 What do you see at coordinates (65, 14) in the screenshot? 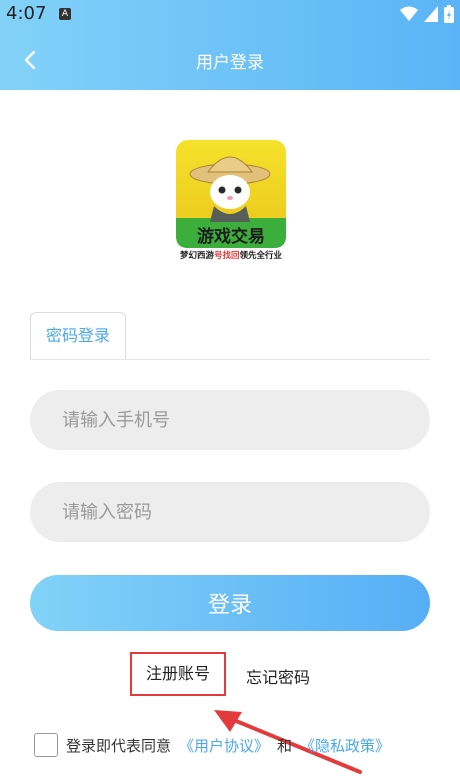
I see `notification-icon: A` at bounding box center [65, 14].